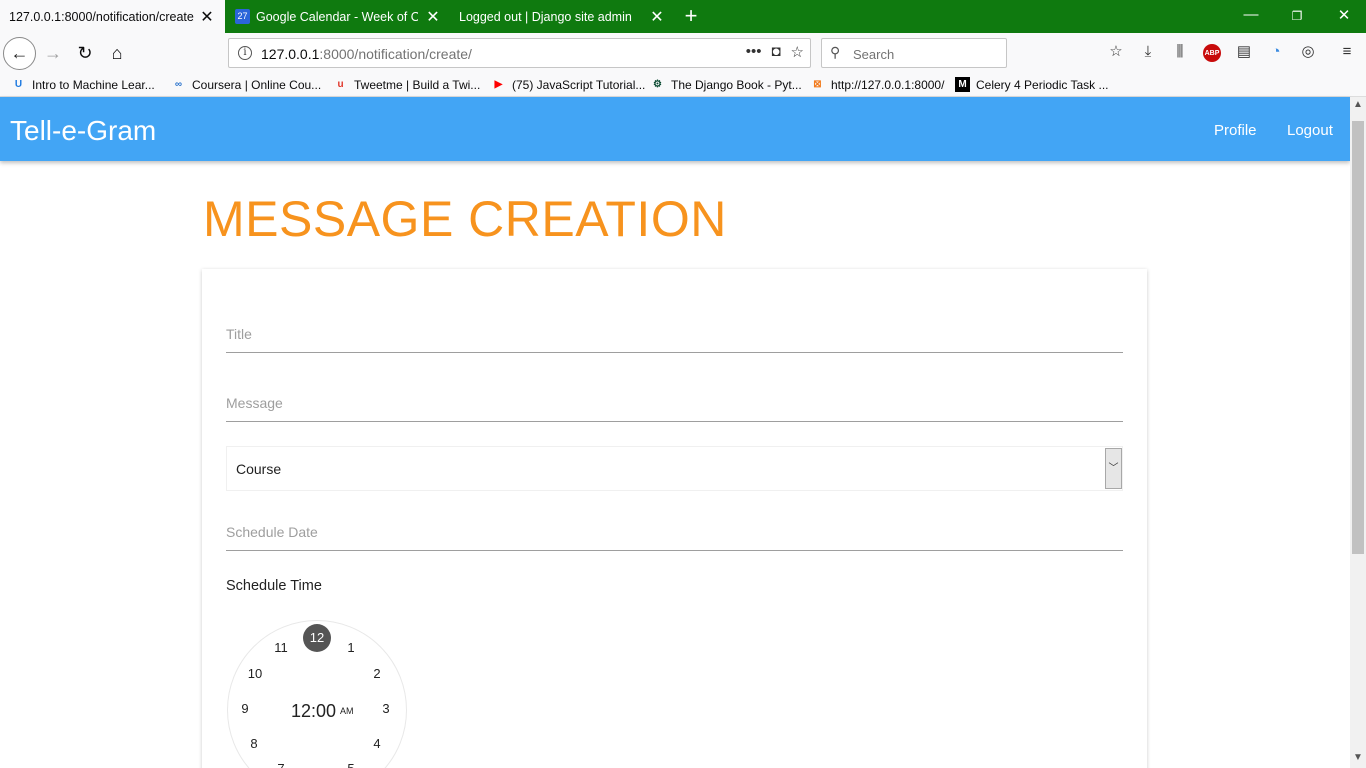  What do you see at coordinates (377, 673) in the screenshot?
I see `clock-hour: 2` at bounding box center [377, 673].